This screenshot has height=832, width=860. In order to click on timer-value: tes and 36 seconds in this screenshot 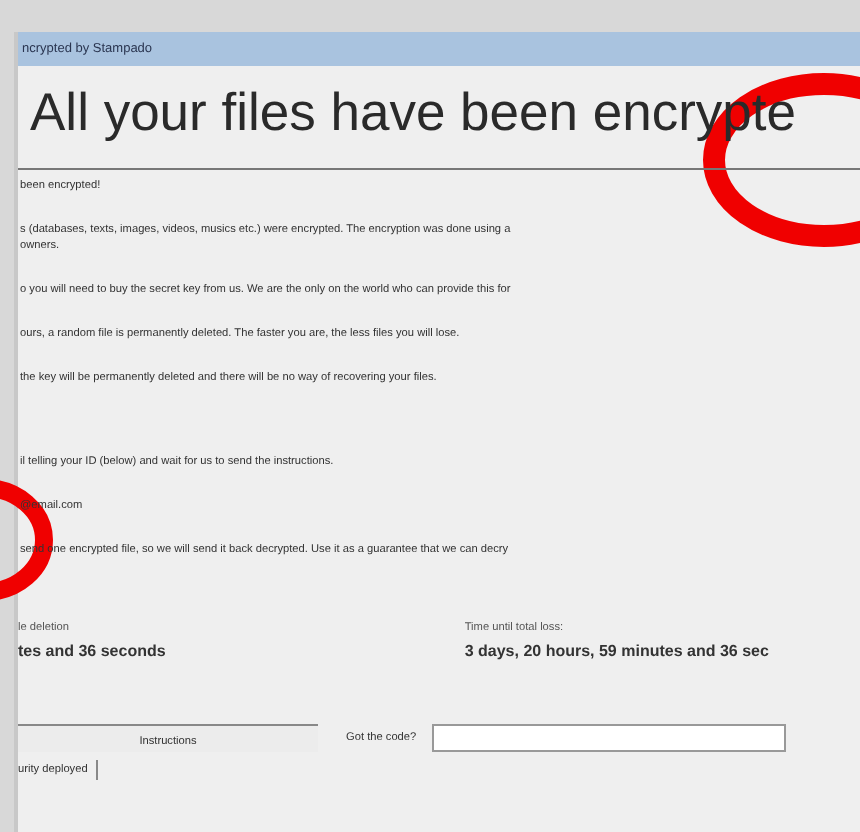, I will do `click(93, 651)`.